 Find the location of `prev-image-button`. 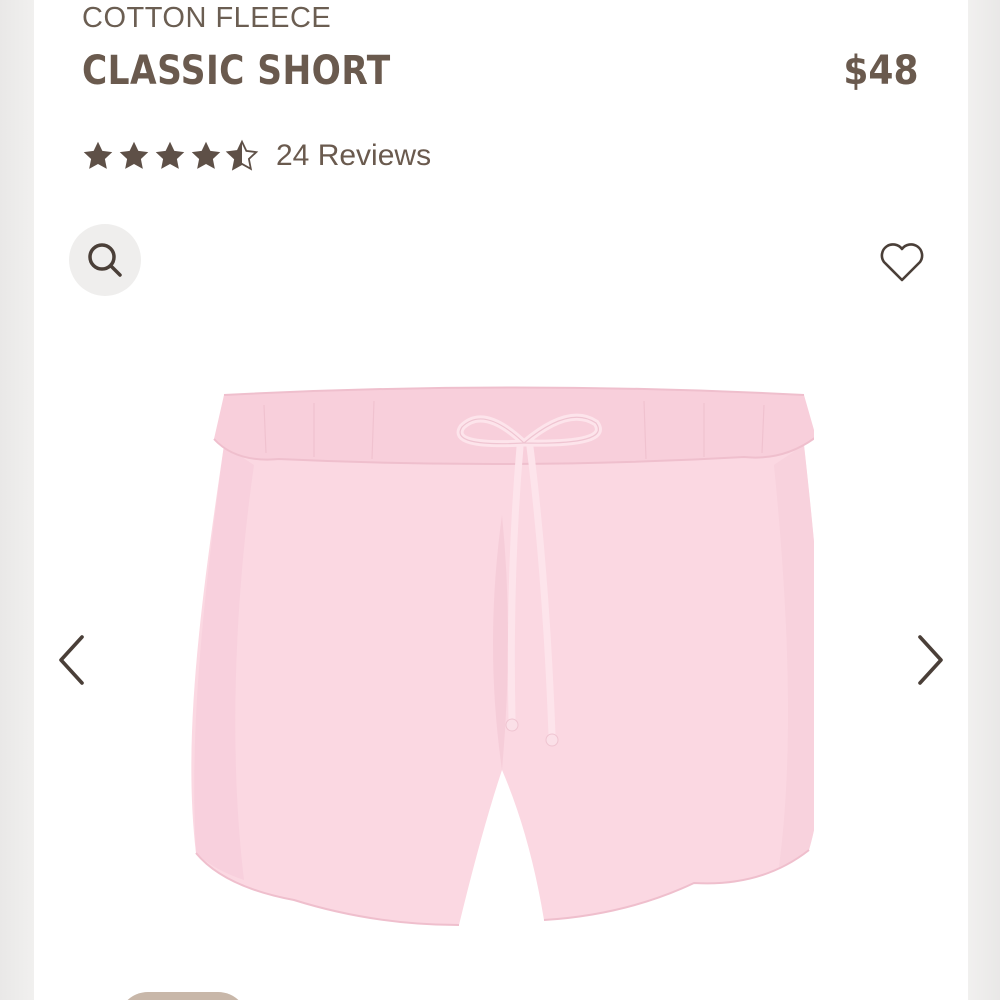

prev-image-button is located at coordinates (72, 660).